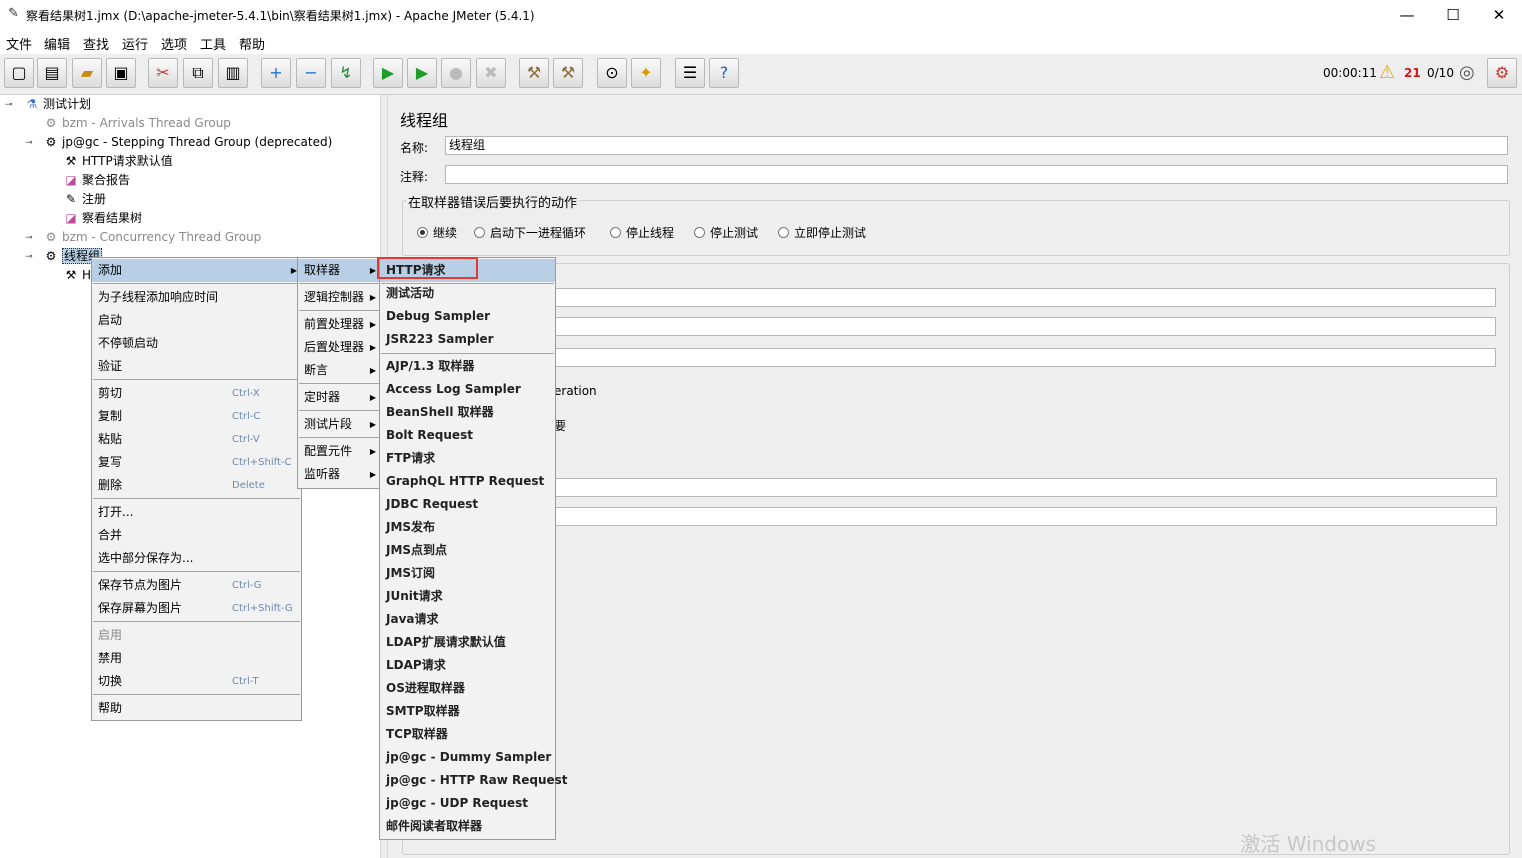 The image size is (1522, 858). Describe the element at coordinates (1499, 15) in the screenshot. I see `close-button: ✕` at that location.